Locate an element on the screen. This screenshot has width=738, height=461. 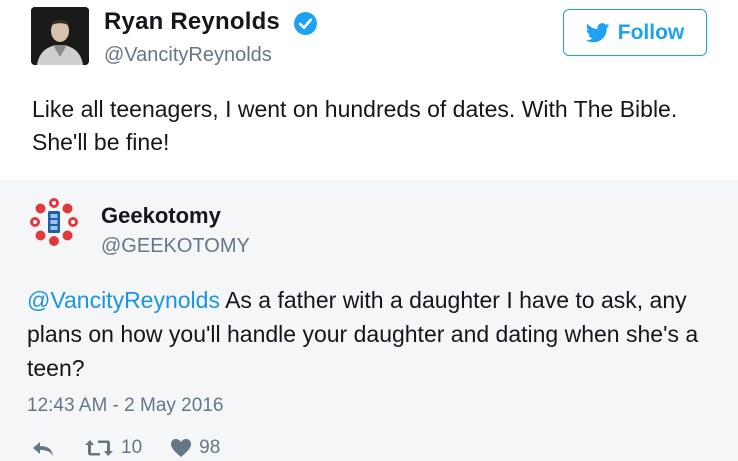
retweet-count: 10 is located at coordinates (132, 447).